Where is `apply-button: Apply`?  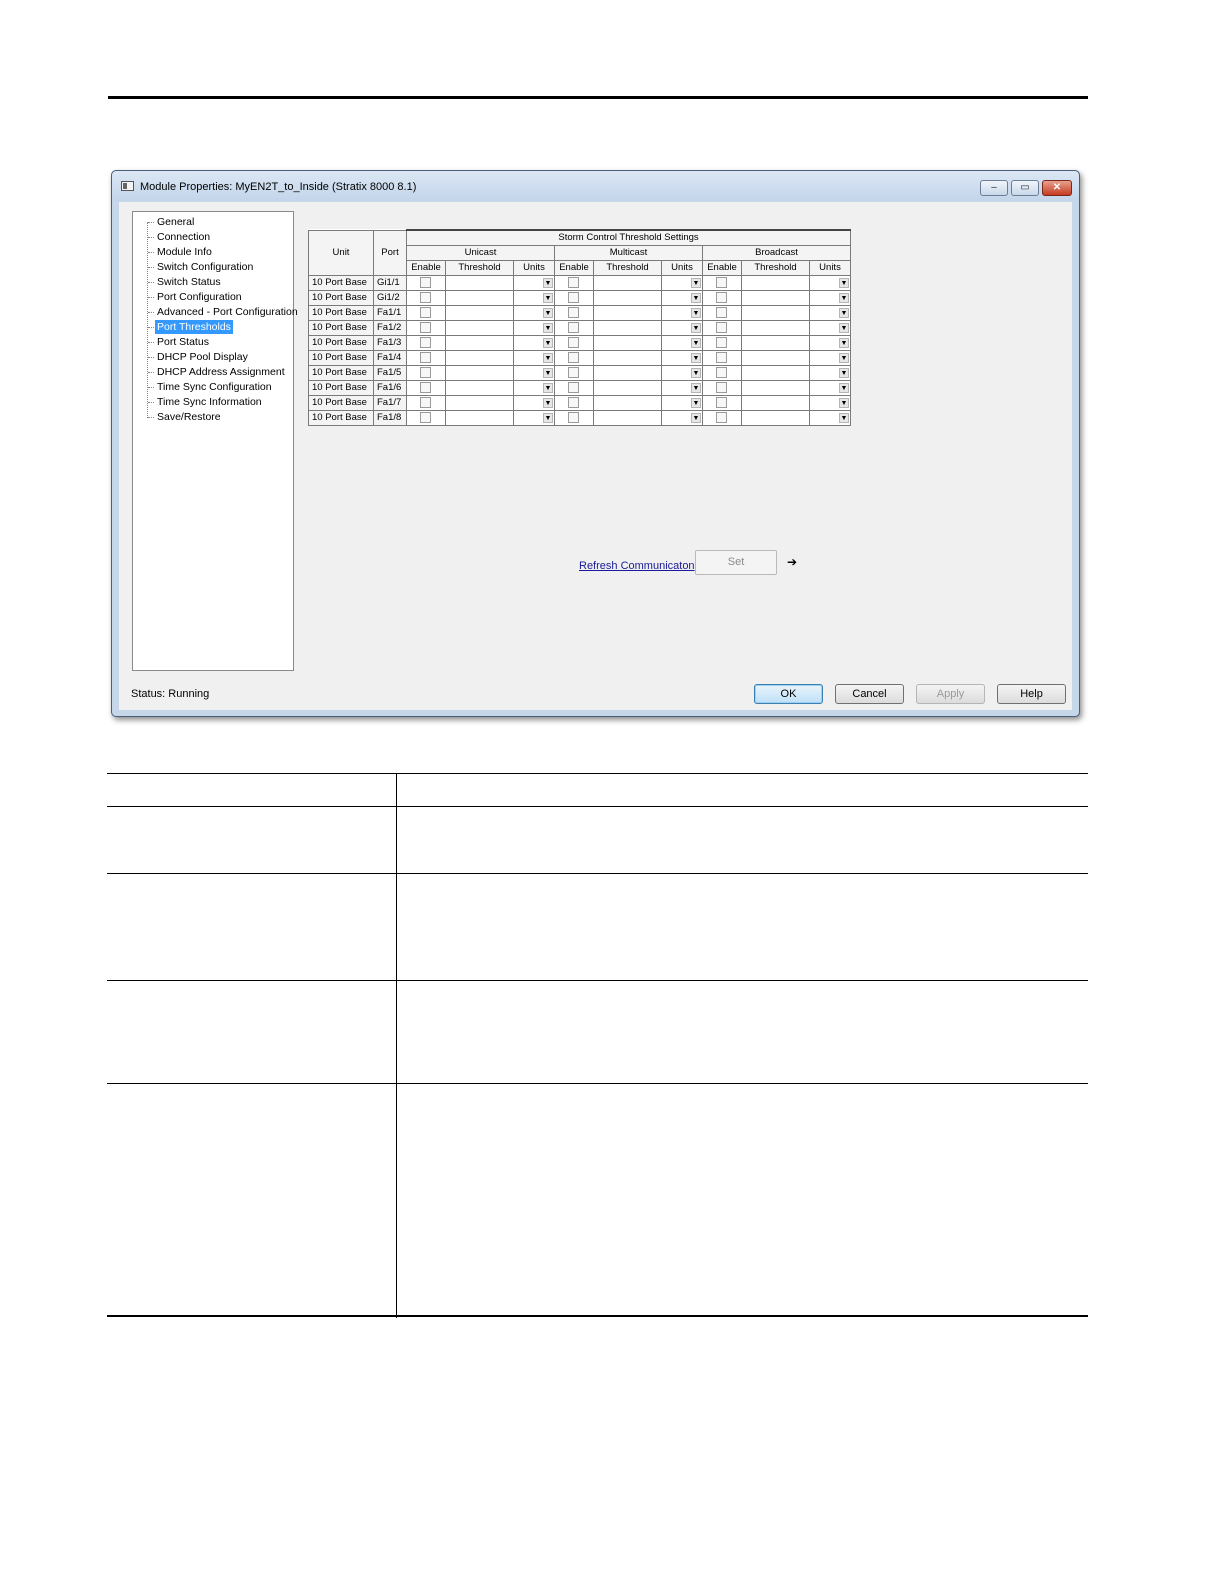
apply-button: Apply is located at coordinates (950, 694).